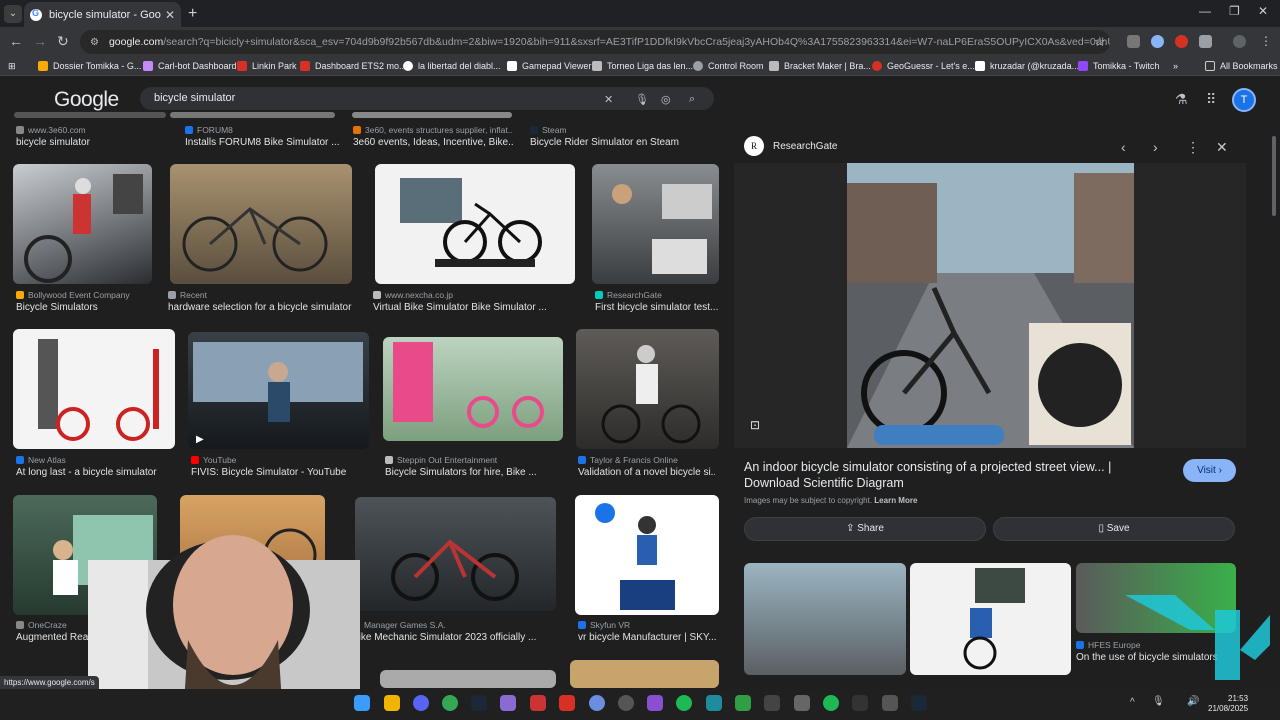 The height and width of the screenshot is (720, 1280). I want to click on microphone-tray-icon: 🎙, so click(1158, 701).